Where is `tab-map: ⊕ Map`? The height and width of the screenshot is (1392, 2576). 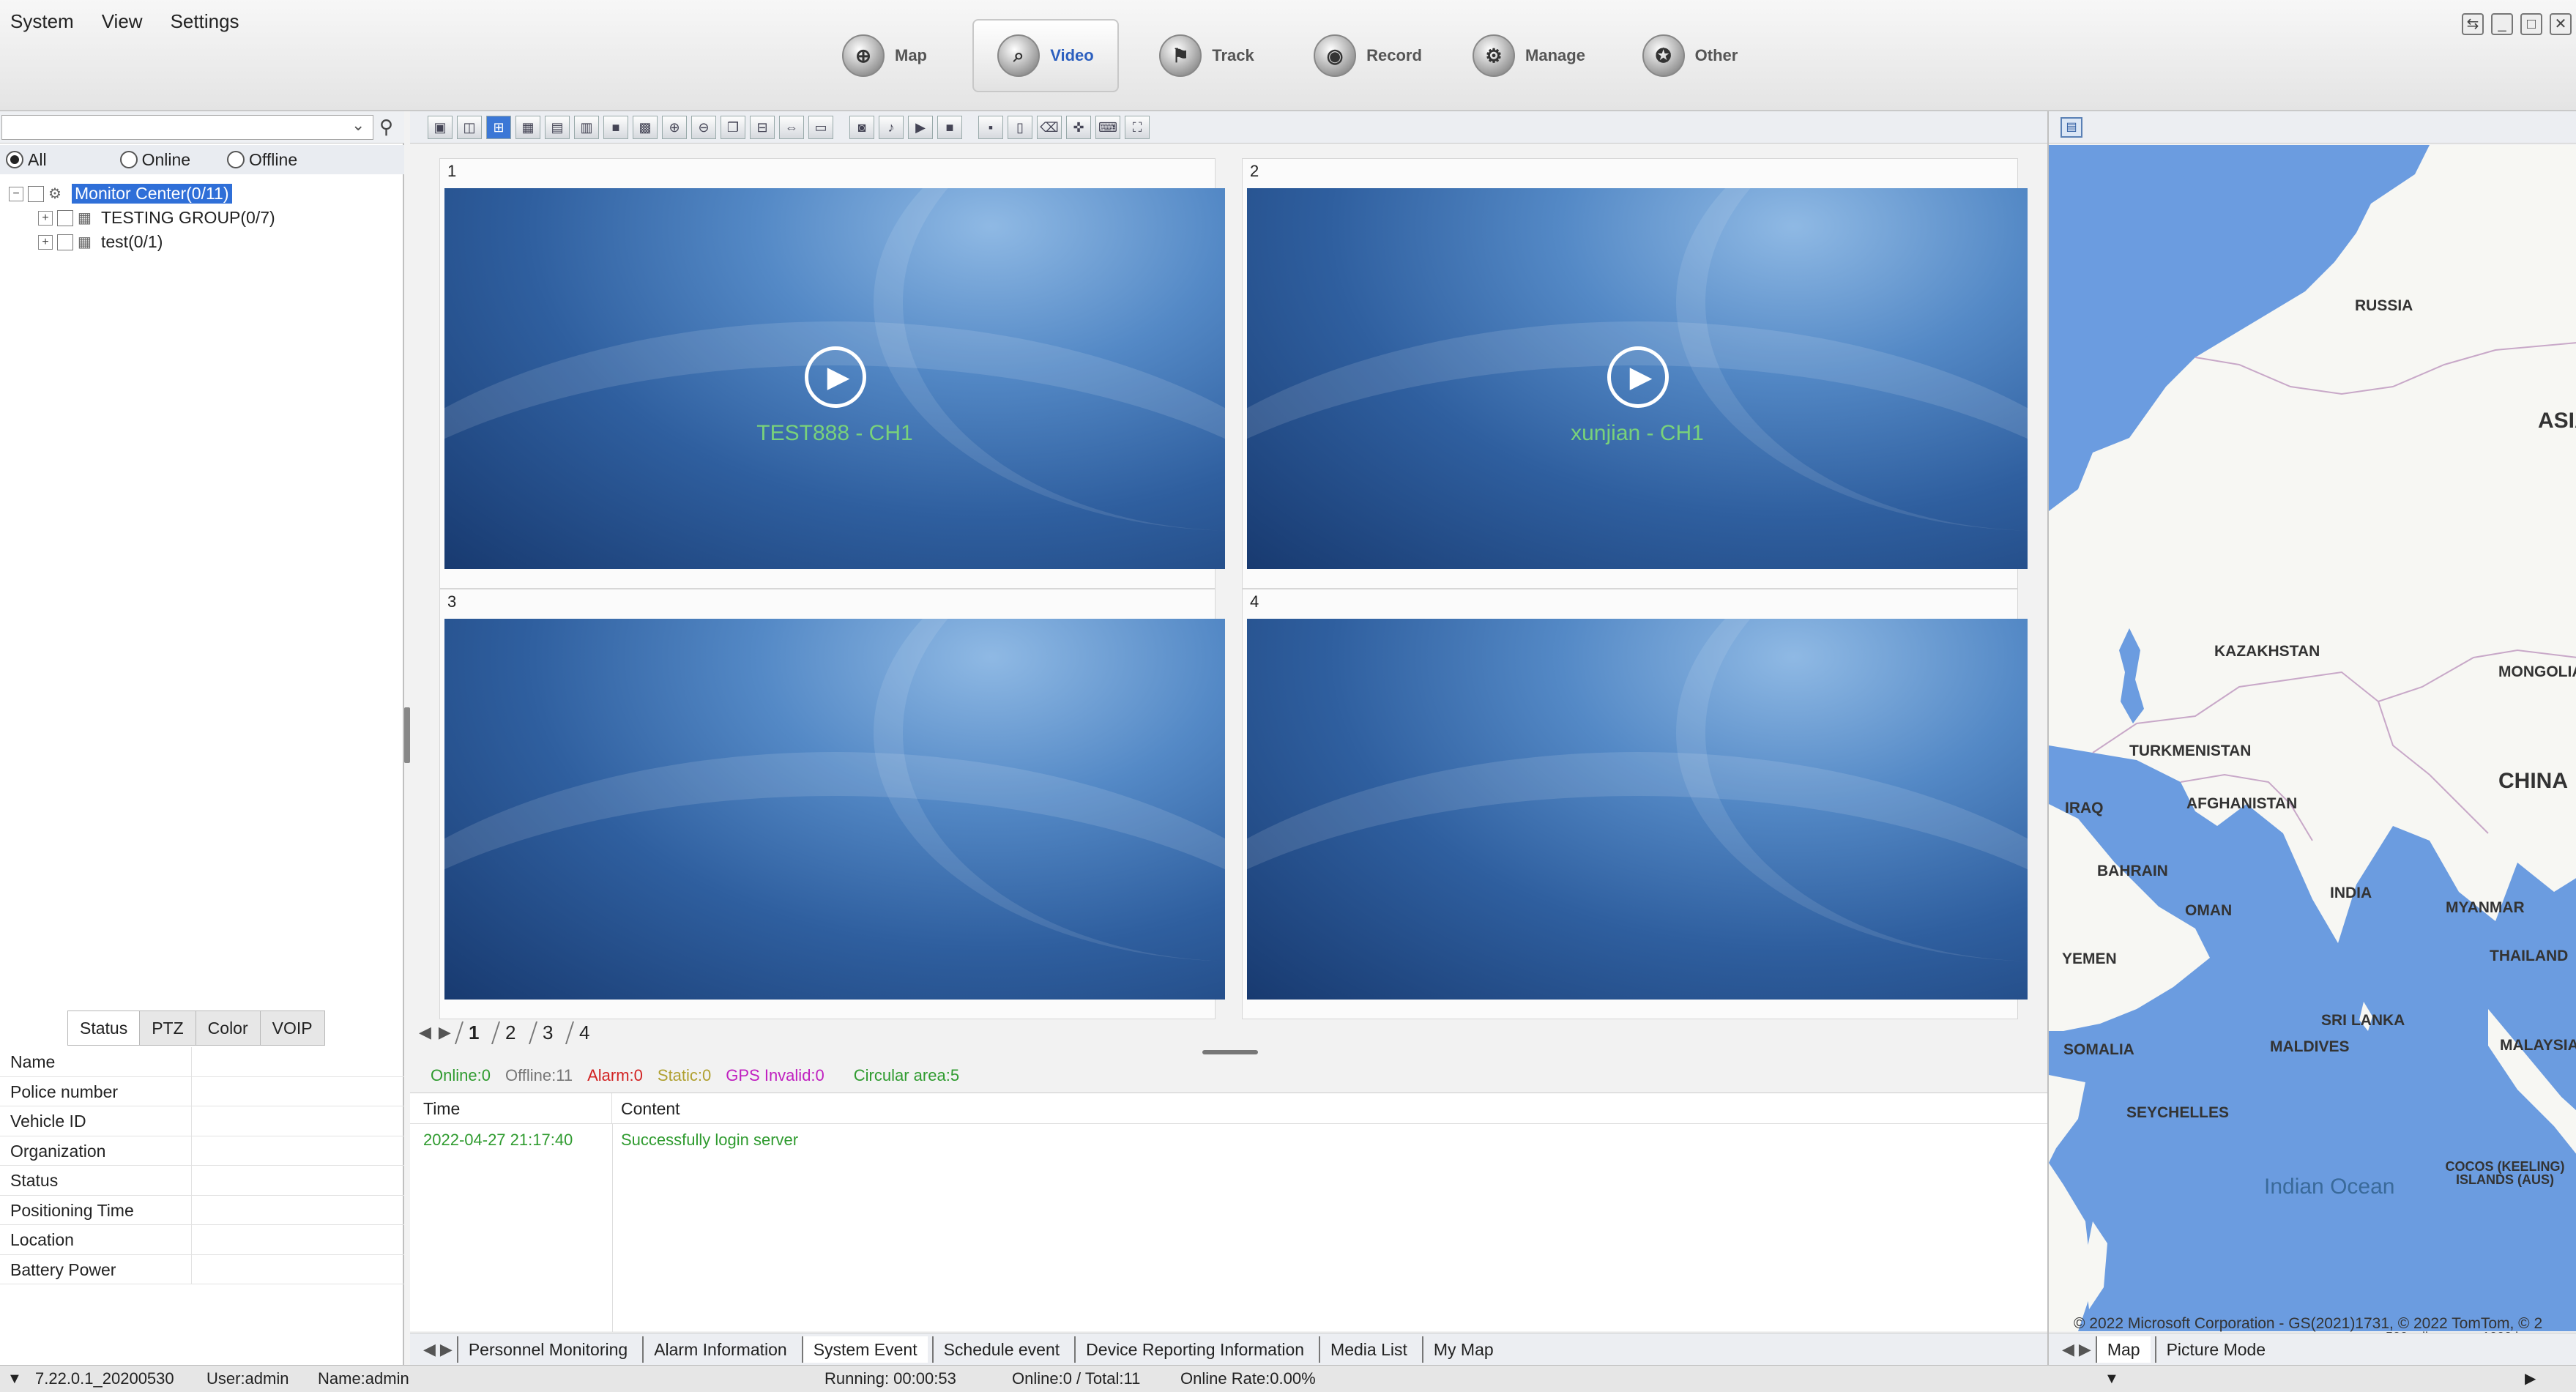 tab-map: ⊕ Map is located at coordinates (884, 56).